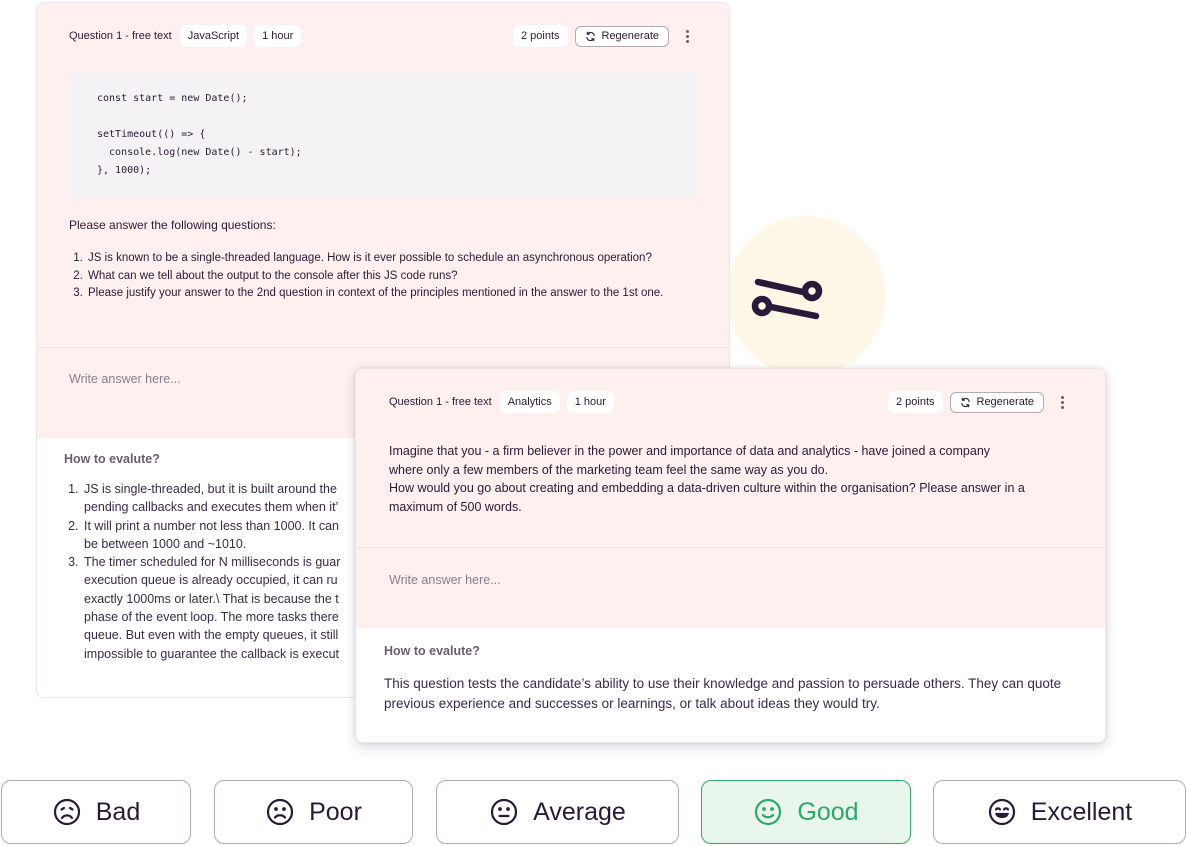 The height and width of the screenshot is (846, 1188). I want to click on evaluation-title: How to evalute?, so click(432, 651).